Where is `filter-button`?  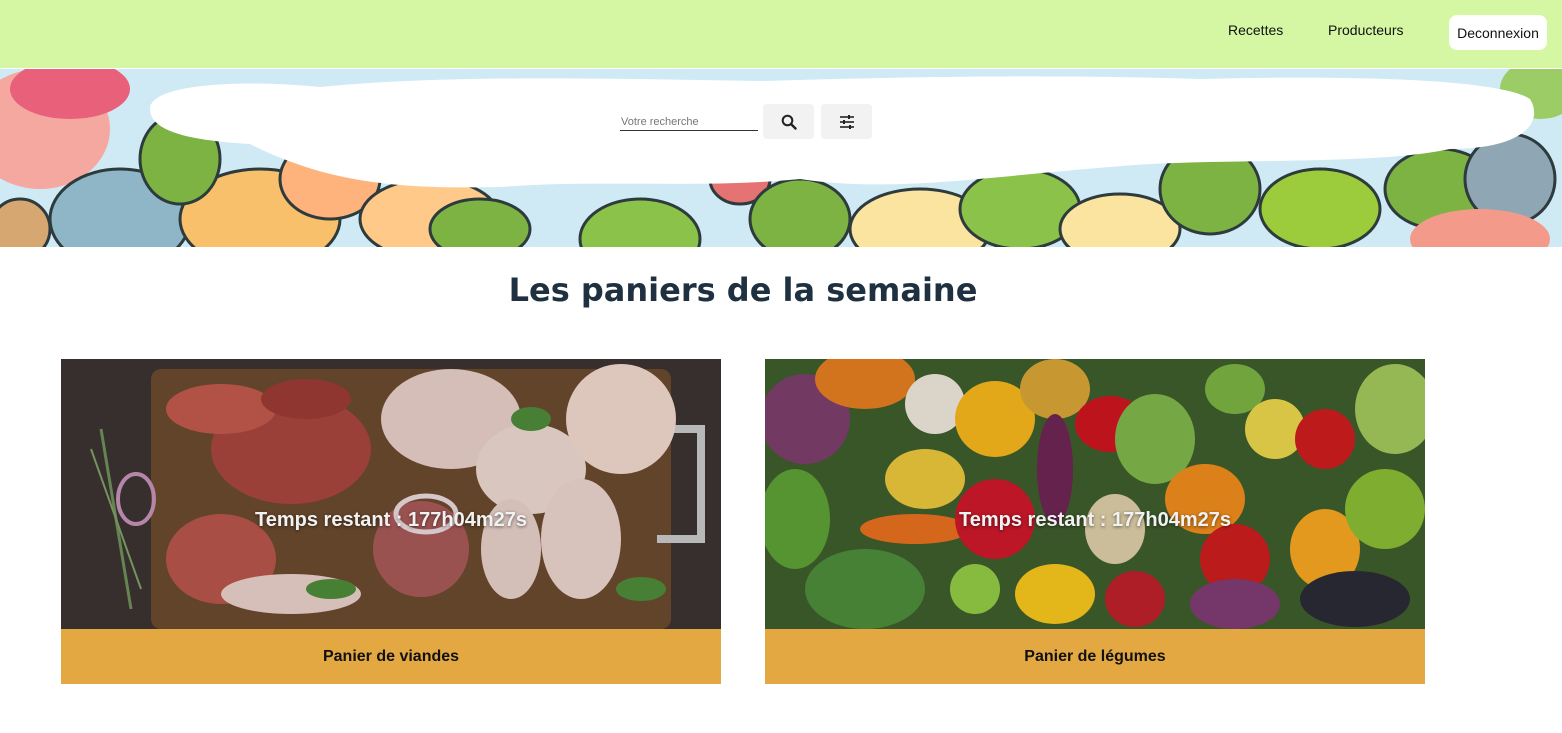
filter-button is located at coordinates (846, 121).